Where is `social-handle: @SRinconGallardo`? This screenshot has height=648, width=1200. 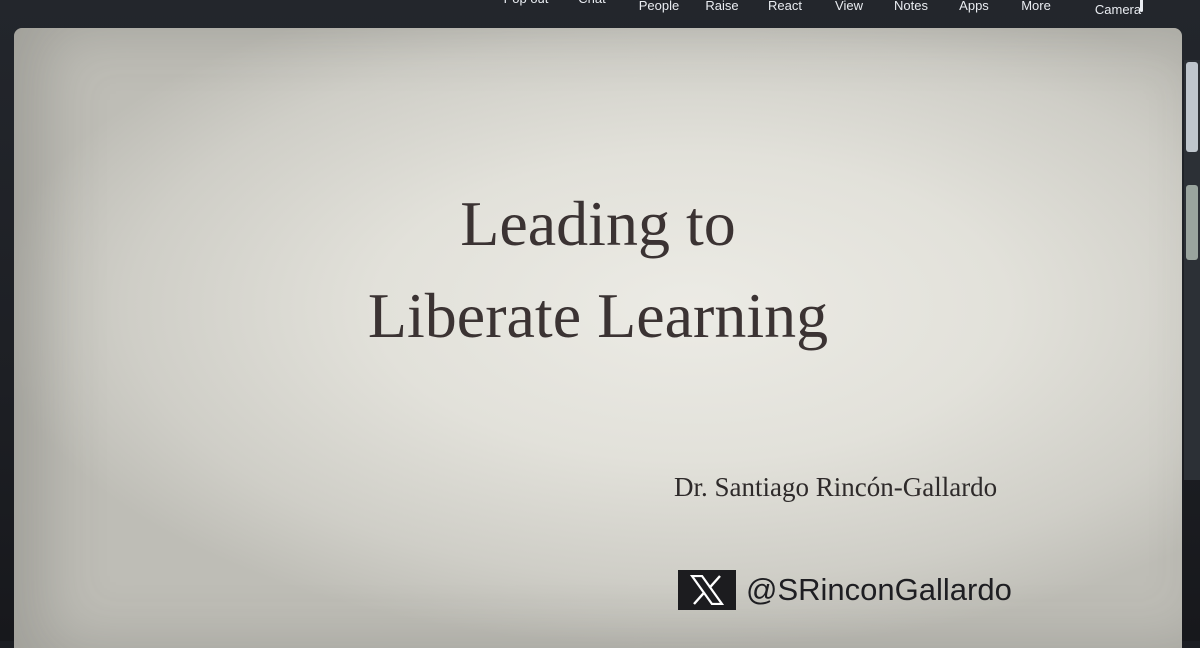
social-handle: @SRinconGallardo is located at coordinates (845, 590).